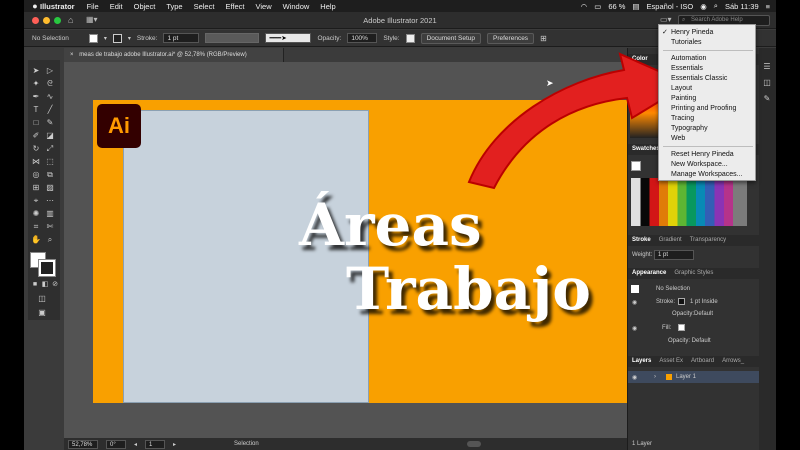 Image resolution: width=800 pixels, height=450 pixels. I want to click on hand-tool-icon: ✋, so click(36, 240).